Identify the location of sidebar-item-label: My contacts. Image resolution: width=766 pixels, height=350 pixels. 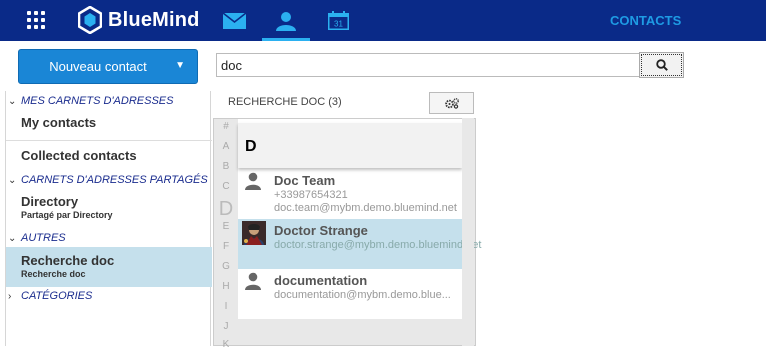
(59, 122).